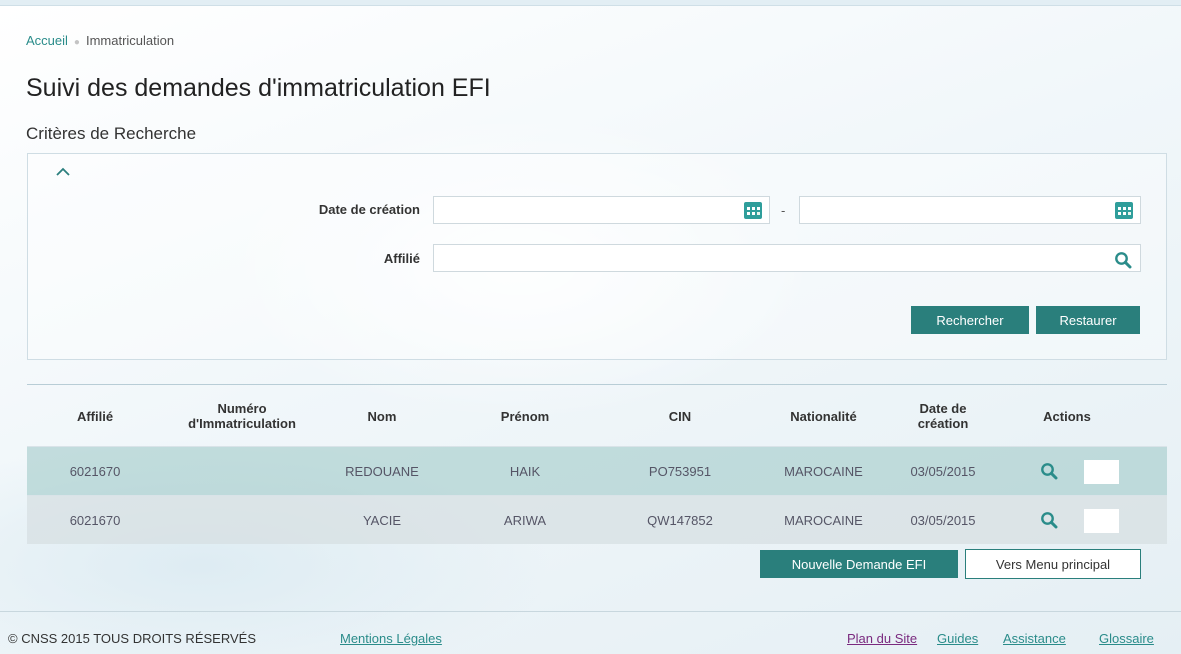  What do you see at coordinates (1123, 260) in the screenshot?
I see `search-icon` at bounding box center [1123, 260].